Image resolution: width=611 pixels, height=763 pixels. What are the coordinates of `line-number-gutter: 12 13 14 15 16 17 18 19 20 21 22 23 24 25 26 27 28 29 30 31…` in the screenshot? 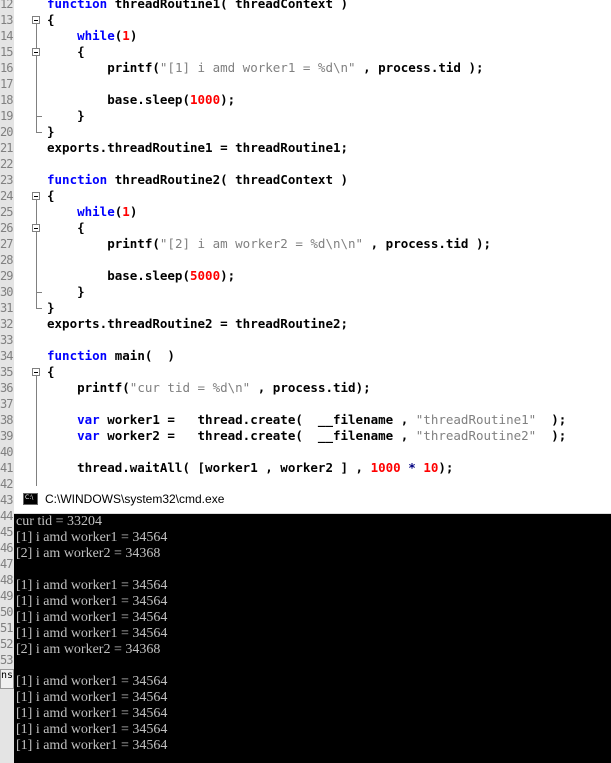 It's located at (7, 243).